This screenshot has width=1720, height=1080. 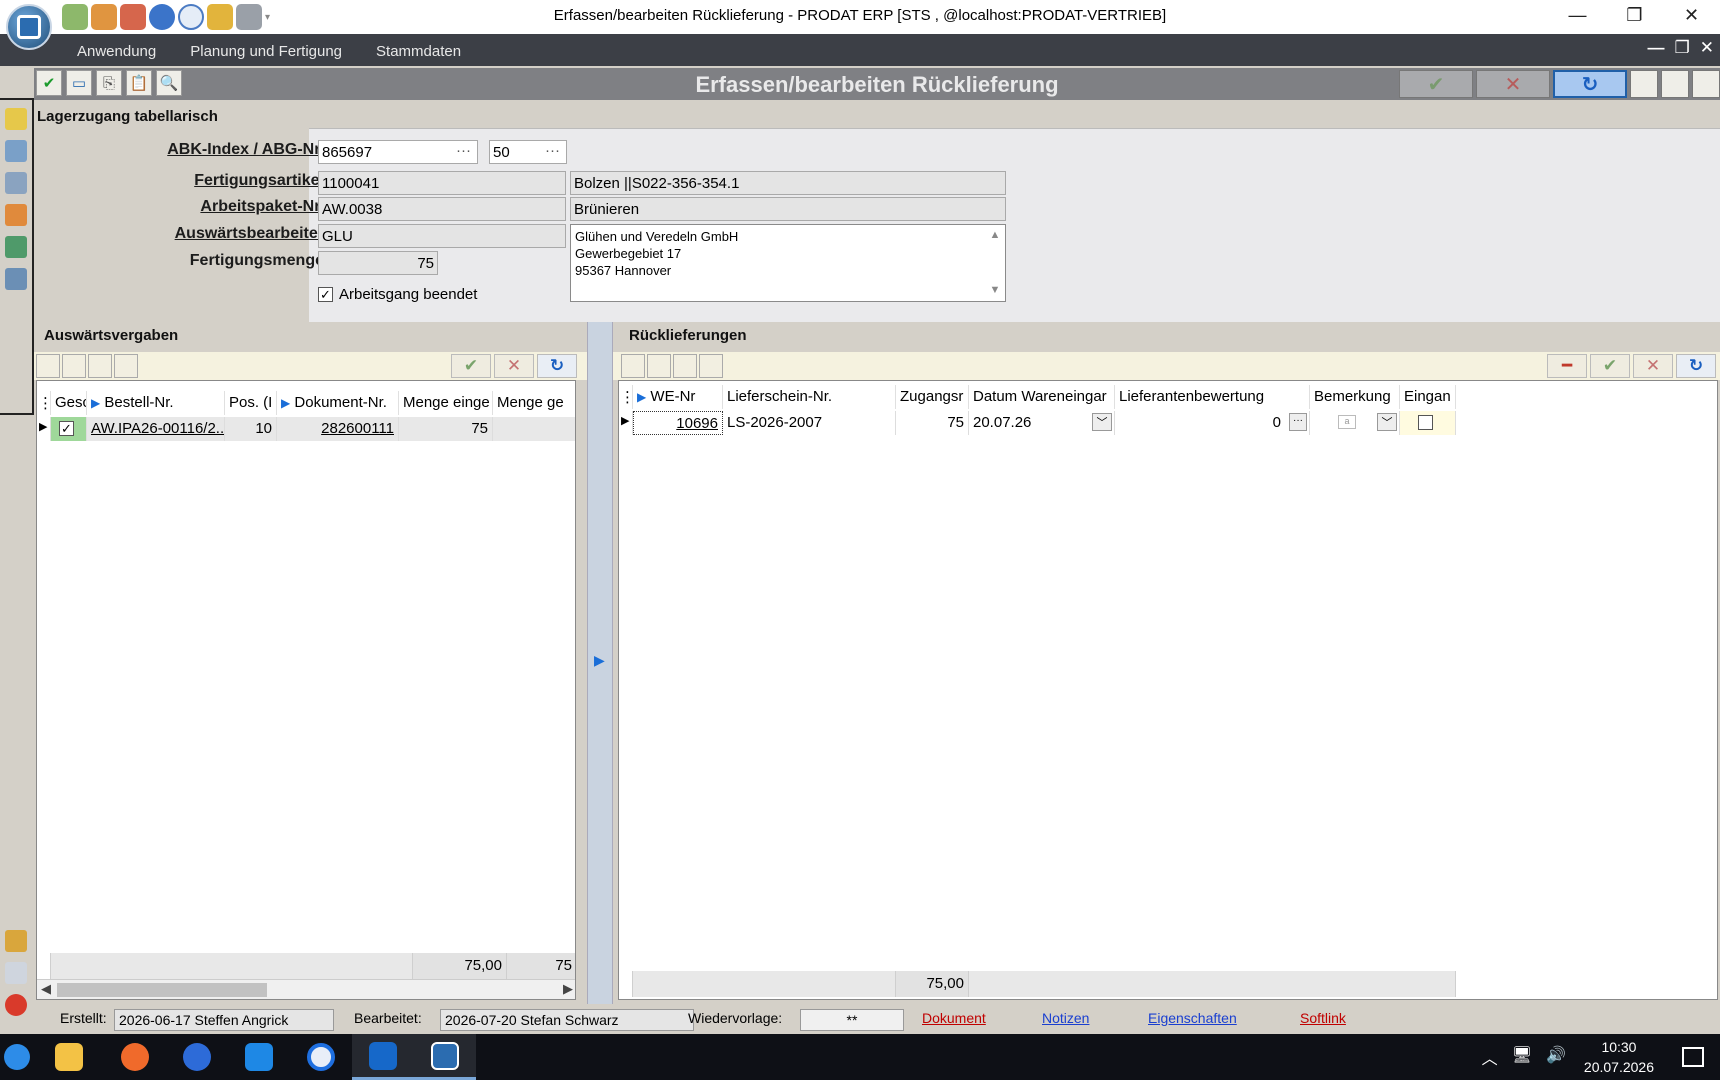 I want to click on menu-stammdaten: Stammdaten, so click(x=418, y=50).